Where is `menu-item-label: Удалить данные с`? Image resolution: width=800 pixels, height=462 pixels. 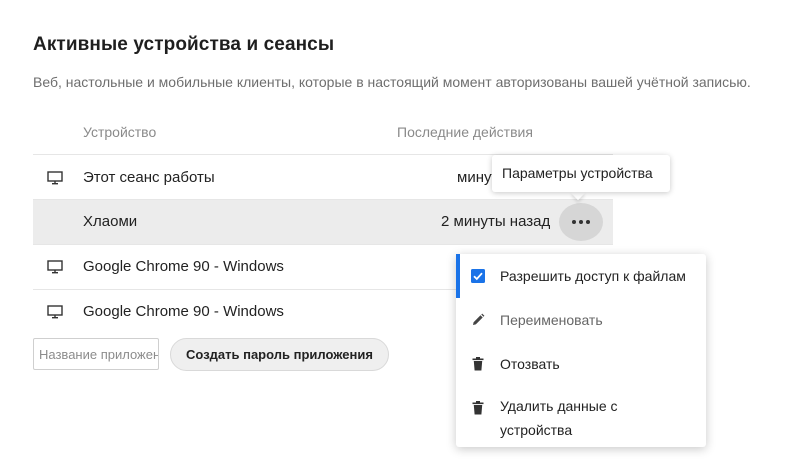 menu-item-label: Удалить данные с is located at coordinates (559, 406).